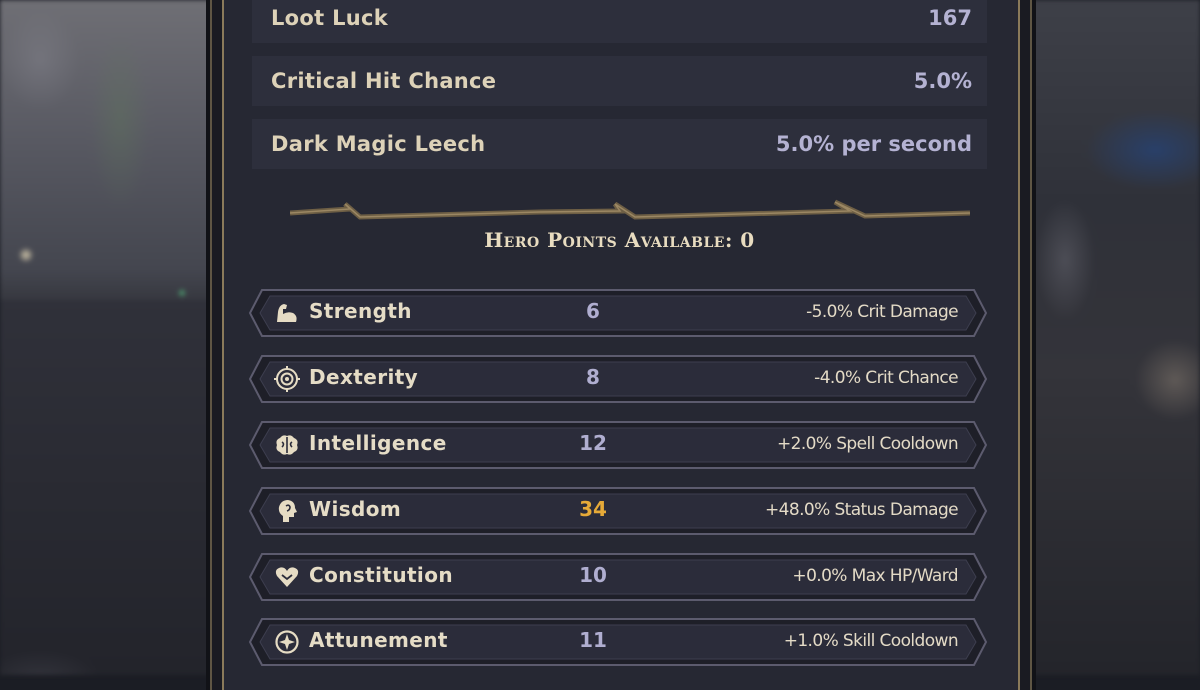  I want to click on info-row-loot-luck: Loot Luck 167, so click(619, 21).